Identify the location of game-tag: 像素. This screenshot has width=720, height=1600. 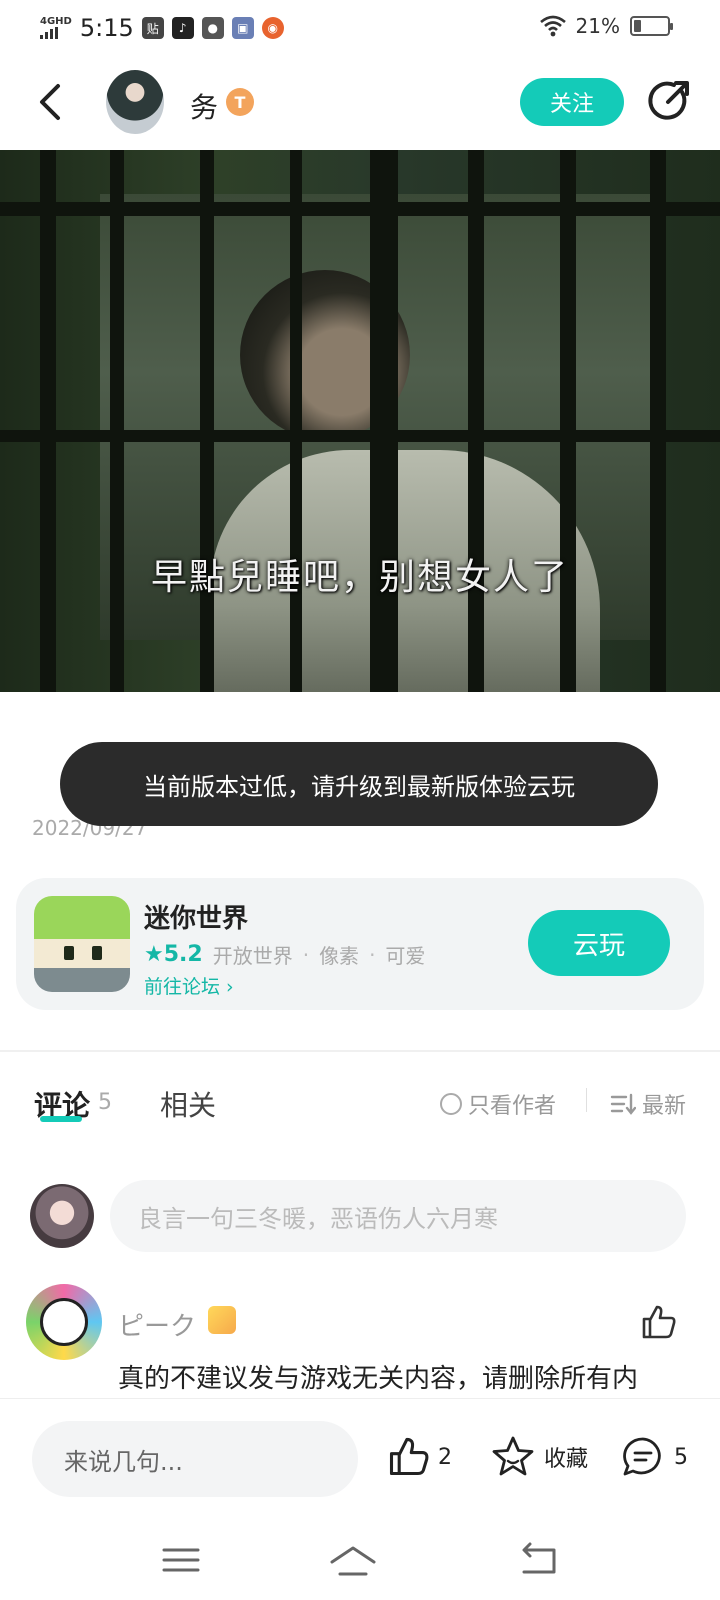
(339, 956).